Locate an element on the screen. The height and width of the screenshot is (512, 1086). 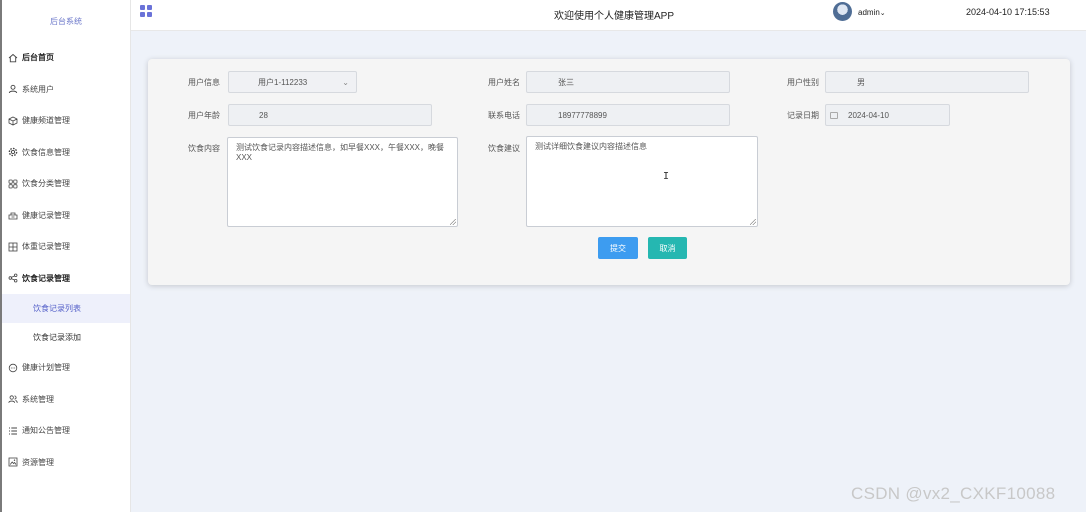
gear-icon is located at coordinates (13, 152).